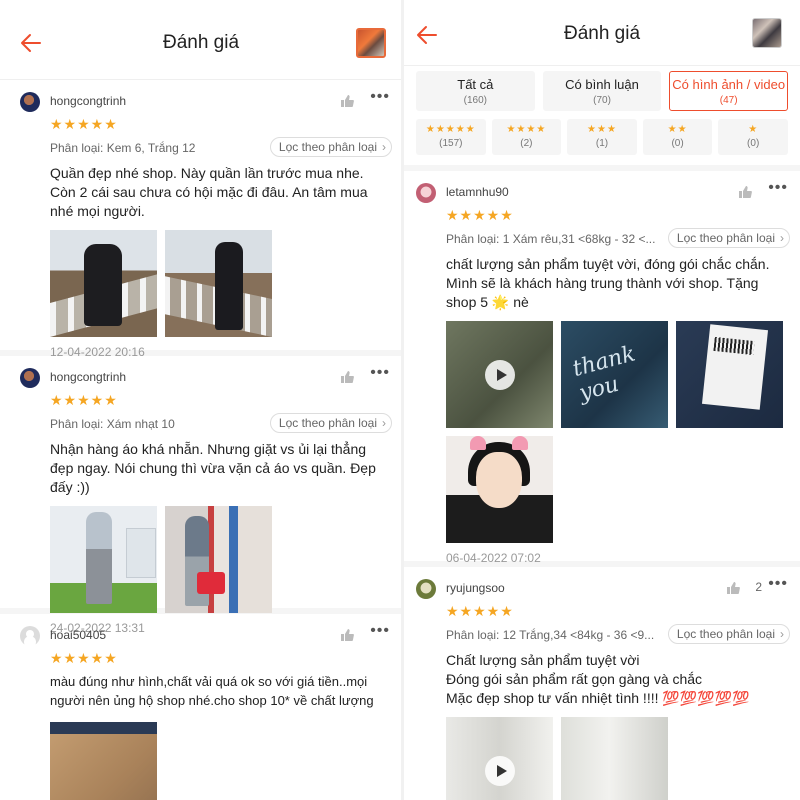  What do you see at coordinates (574, 679) in the screenshot?
I see `review-text-line: Đóng gói sản phẩm rất gọn gàng và chắc` at bounding box center [574, 679].